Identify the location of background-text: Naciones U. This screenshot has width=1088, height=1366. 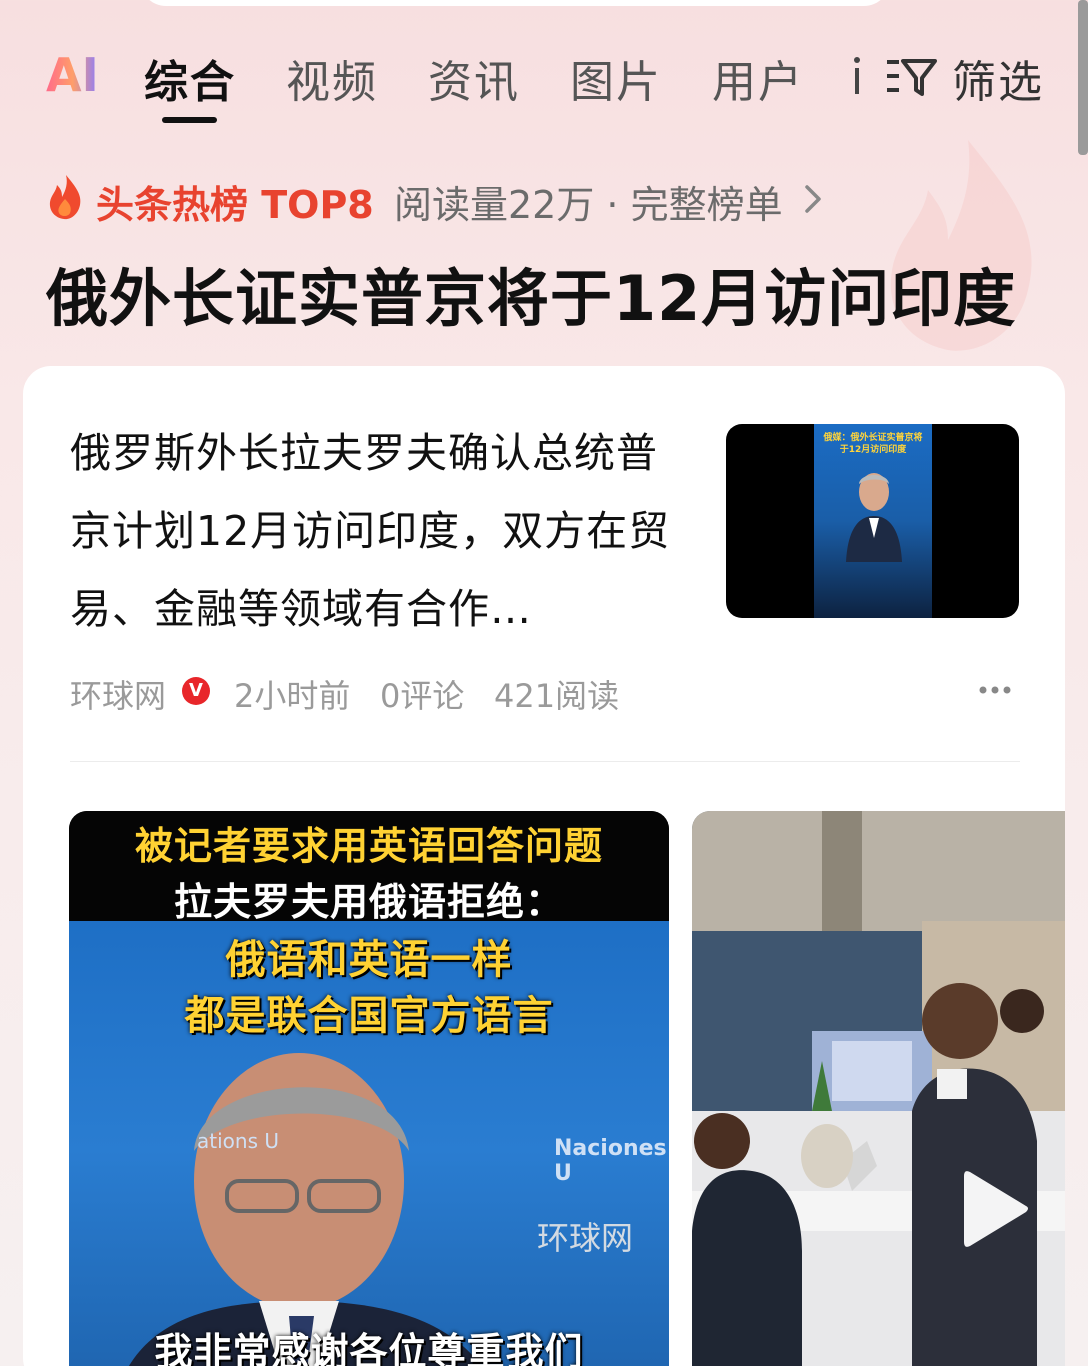
(610, 1161).